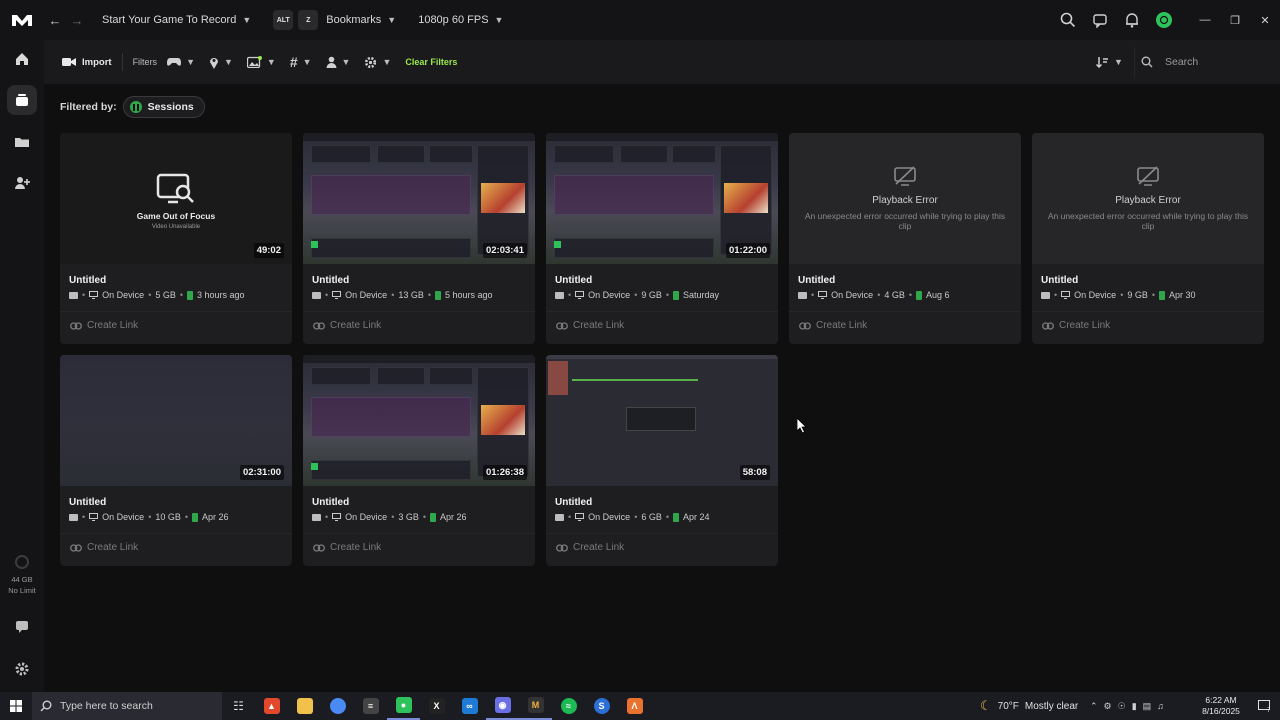 Image resolution: width=1280 pixels, height=720 pixels. Describe the element at coordinates (1265, 706) in the screenshot. I see `notification-center-icon: 7` at that location.